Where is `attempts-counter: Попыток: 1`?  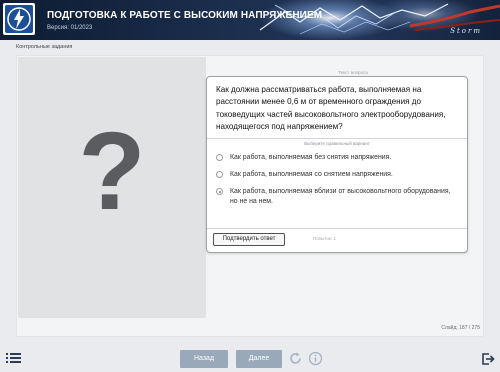 attempts-counter: Попыток: 1 is located at coordinates (324, 238).